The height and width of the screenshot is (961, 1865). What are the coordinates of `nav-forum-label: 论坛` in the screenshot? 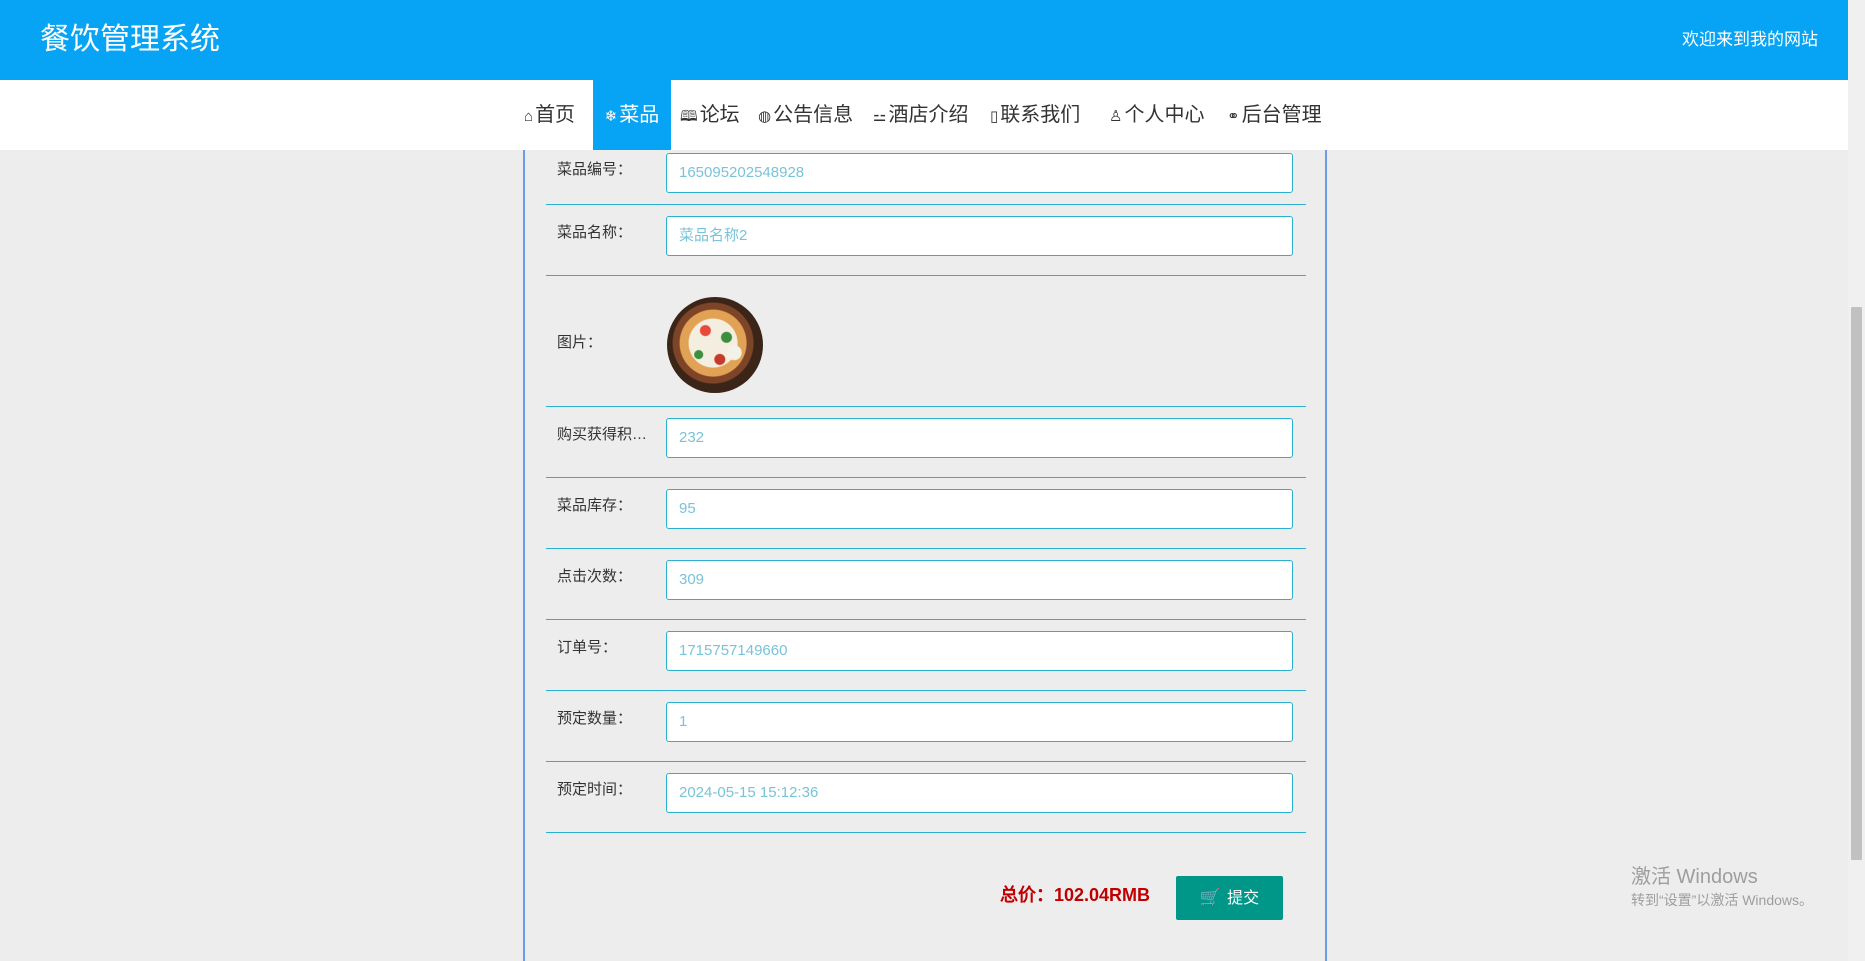 It's located at (719, 115).